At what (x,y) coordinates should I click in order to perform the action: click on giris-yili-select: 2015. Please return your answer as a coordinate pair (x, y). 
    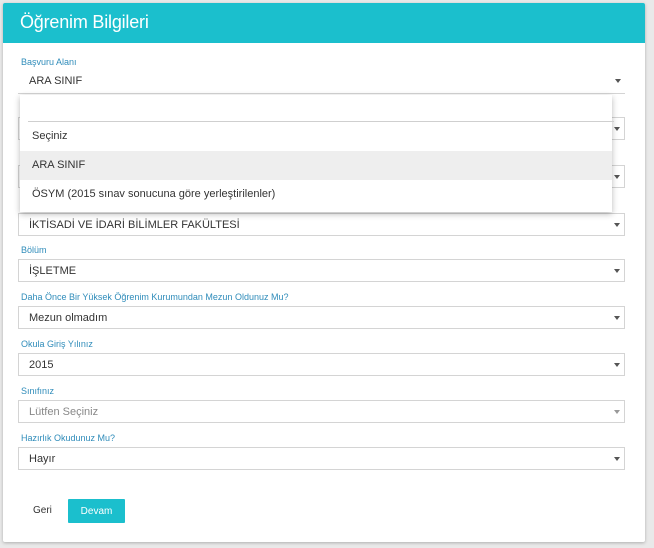
    Looking at the image, I should click on (321, 364).